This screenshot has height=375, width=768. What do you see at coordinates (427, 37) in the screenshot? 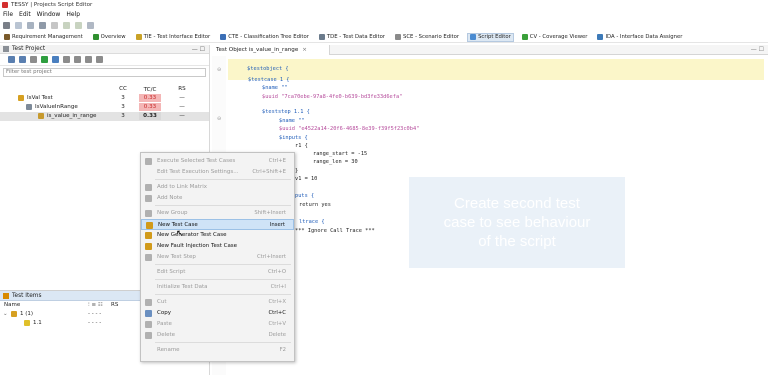
I see `perspective-sce-scenario-editor: SCE - Scenario Editor` at bounding box center [427, 37].